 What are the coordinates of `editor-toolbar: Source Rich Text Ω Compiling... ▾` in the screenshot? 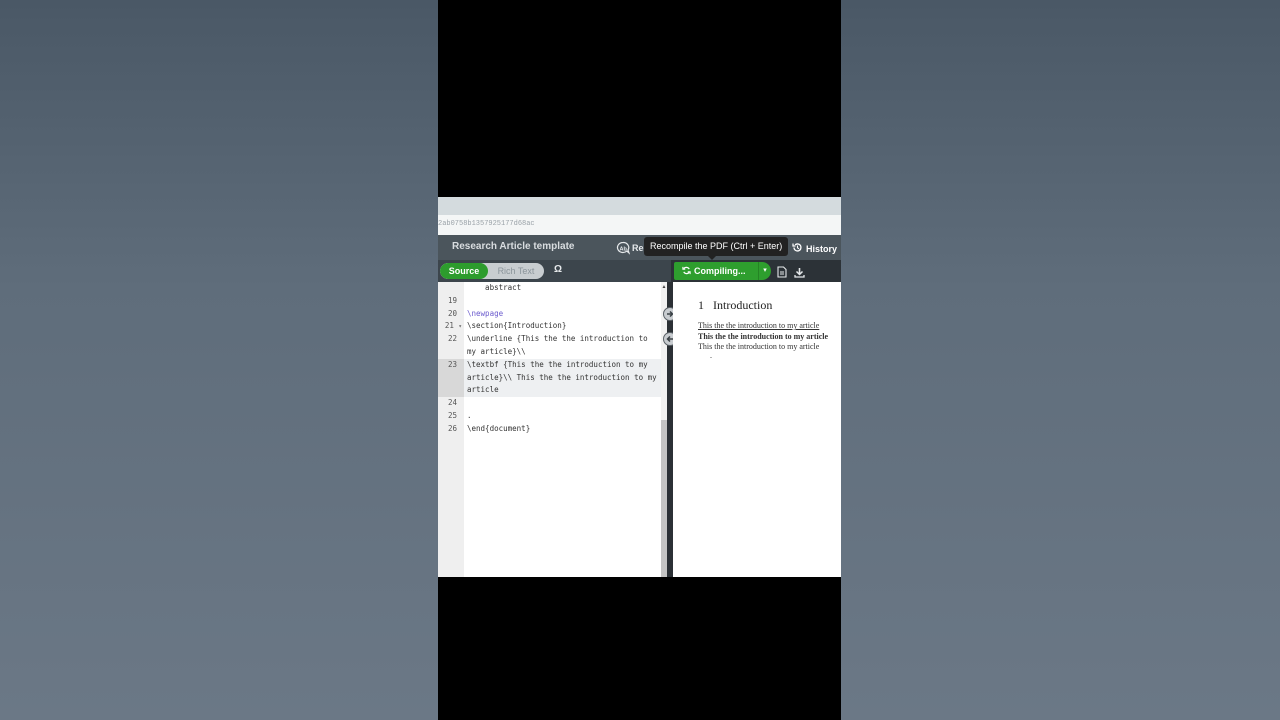 It's located at (639, 271).